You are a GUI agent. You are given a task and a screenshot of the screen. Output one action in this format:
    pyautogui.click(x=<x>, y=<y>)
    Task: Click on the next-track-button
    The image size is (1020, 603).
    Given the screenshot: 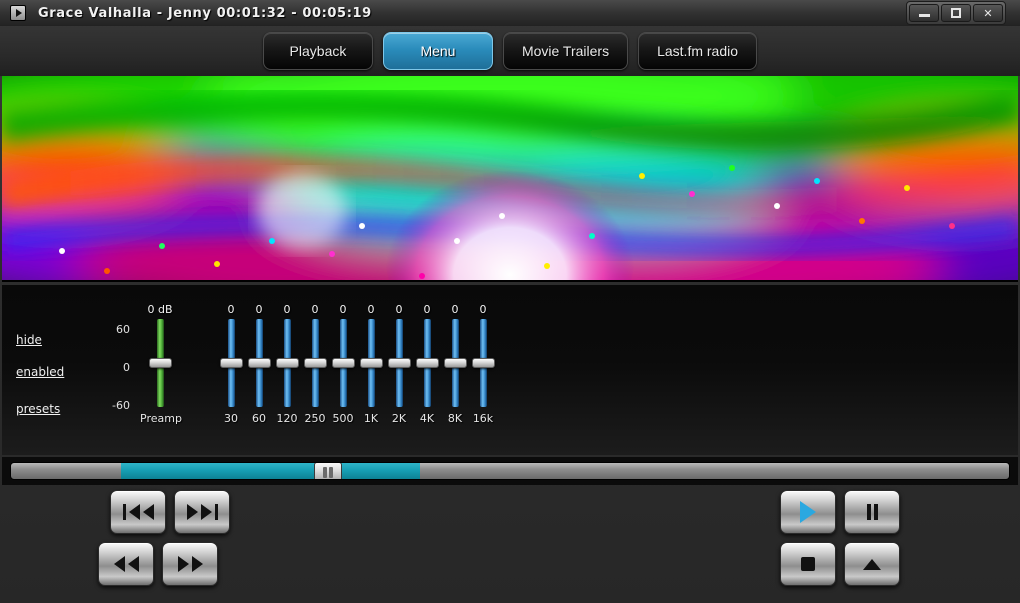 What is the action you would take?
    pyautogui.click(x=202, y=512)
    